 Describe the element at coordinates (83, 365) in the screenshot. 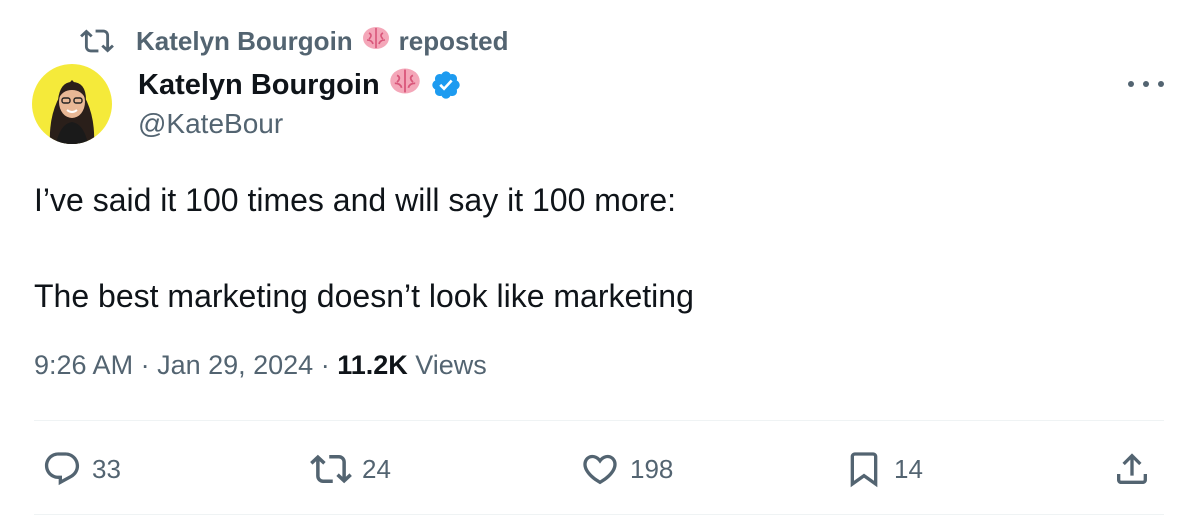

I see `tweet-time: 9:26 AM` at that location.